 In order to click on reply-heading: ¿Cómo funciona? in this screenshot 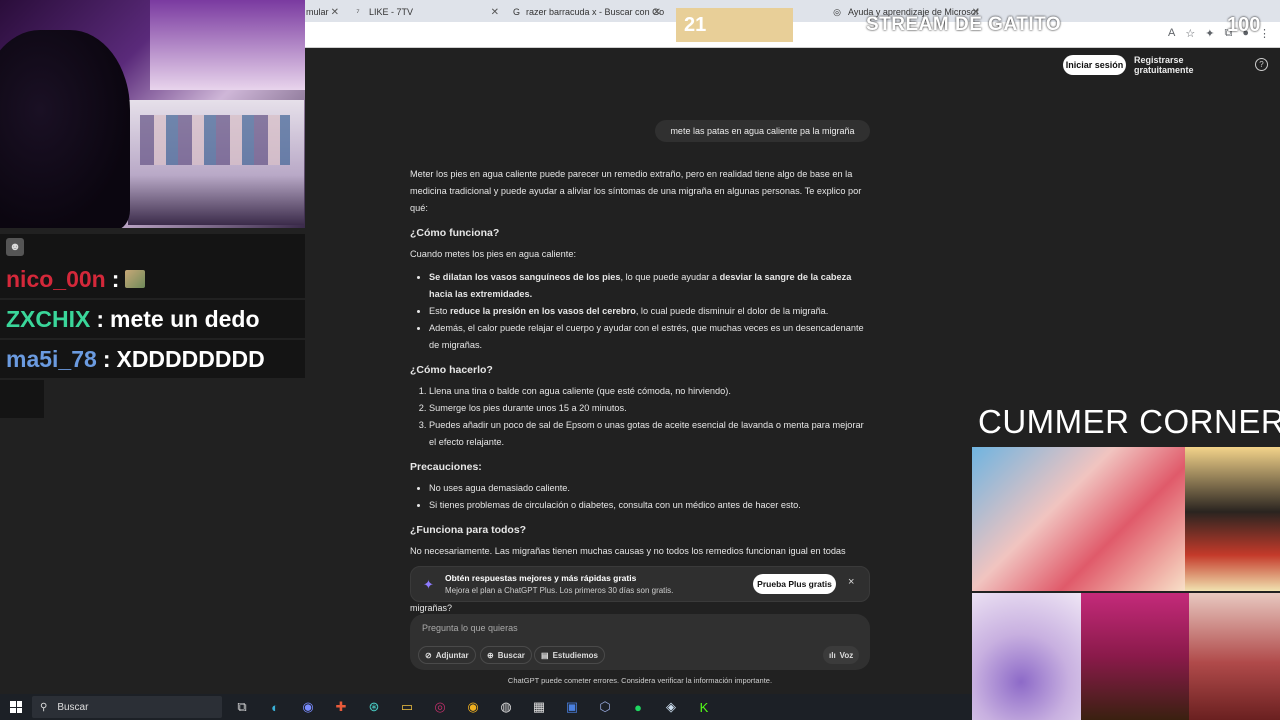, I will do `click(455, 233)`.